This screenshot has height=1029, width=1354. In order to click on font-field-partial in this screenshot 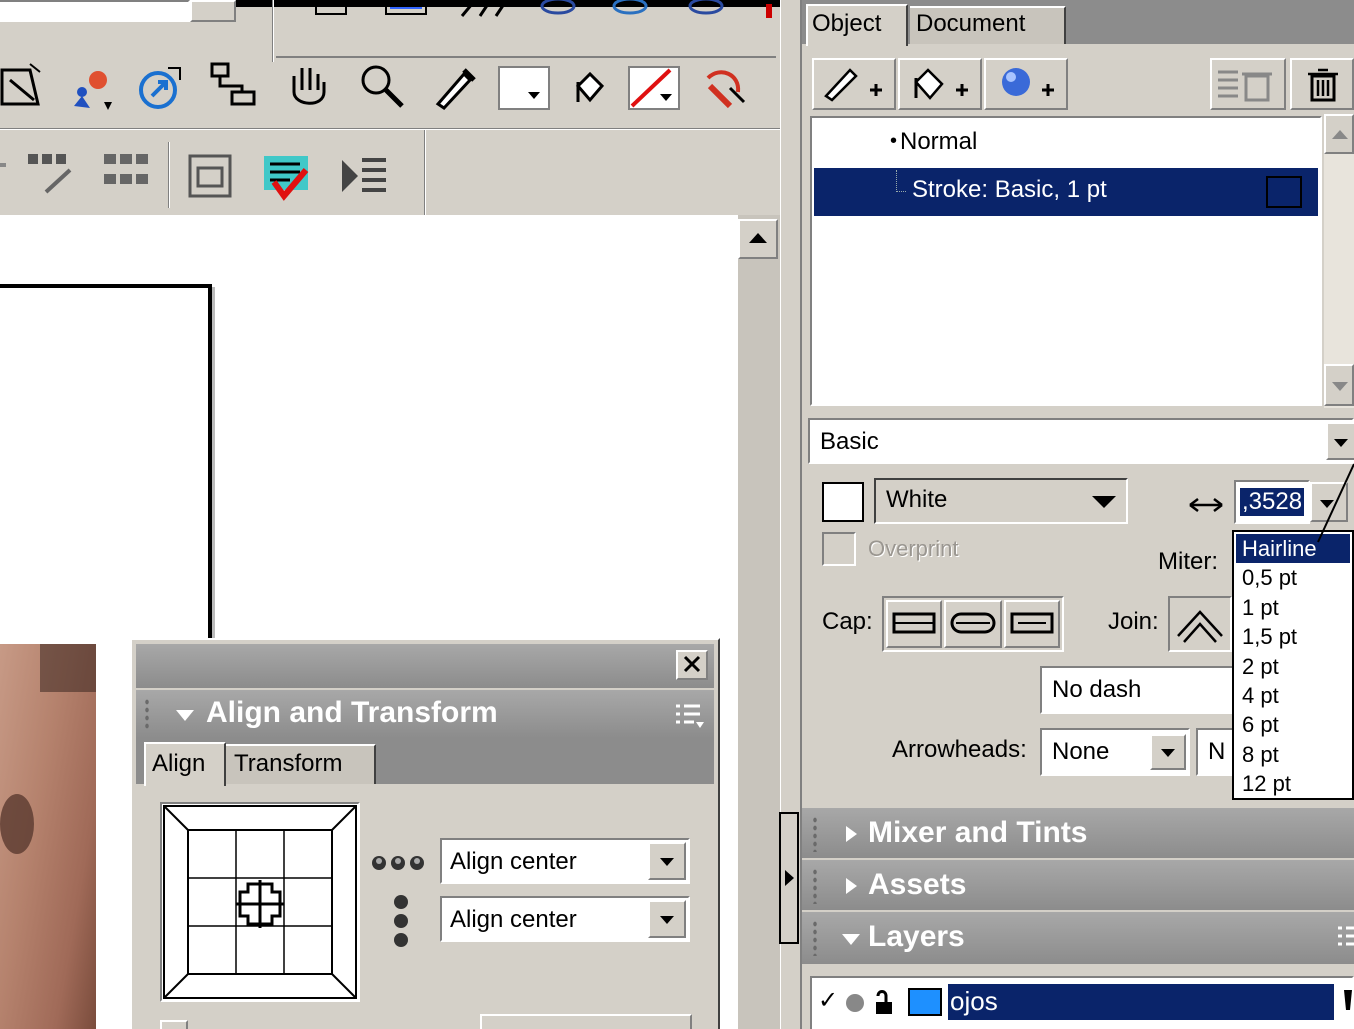, I will do `click(95, 11)`.